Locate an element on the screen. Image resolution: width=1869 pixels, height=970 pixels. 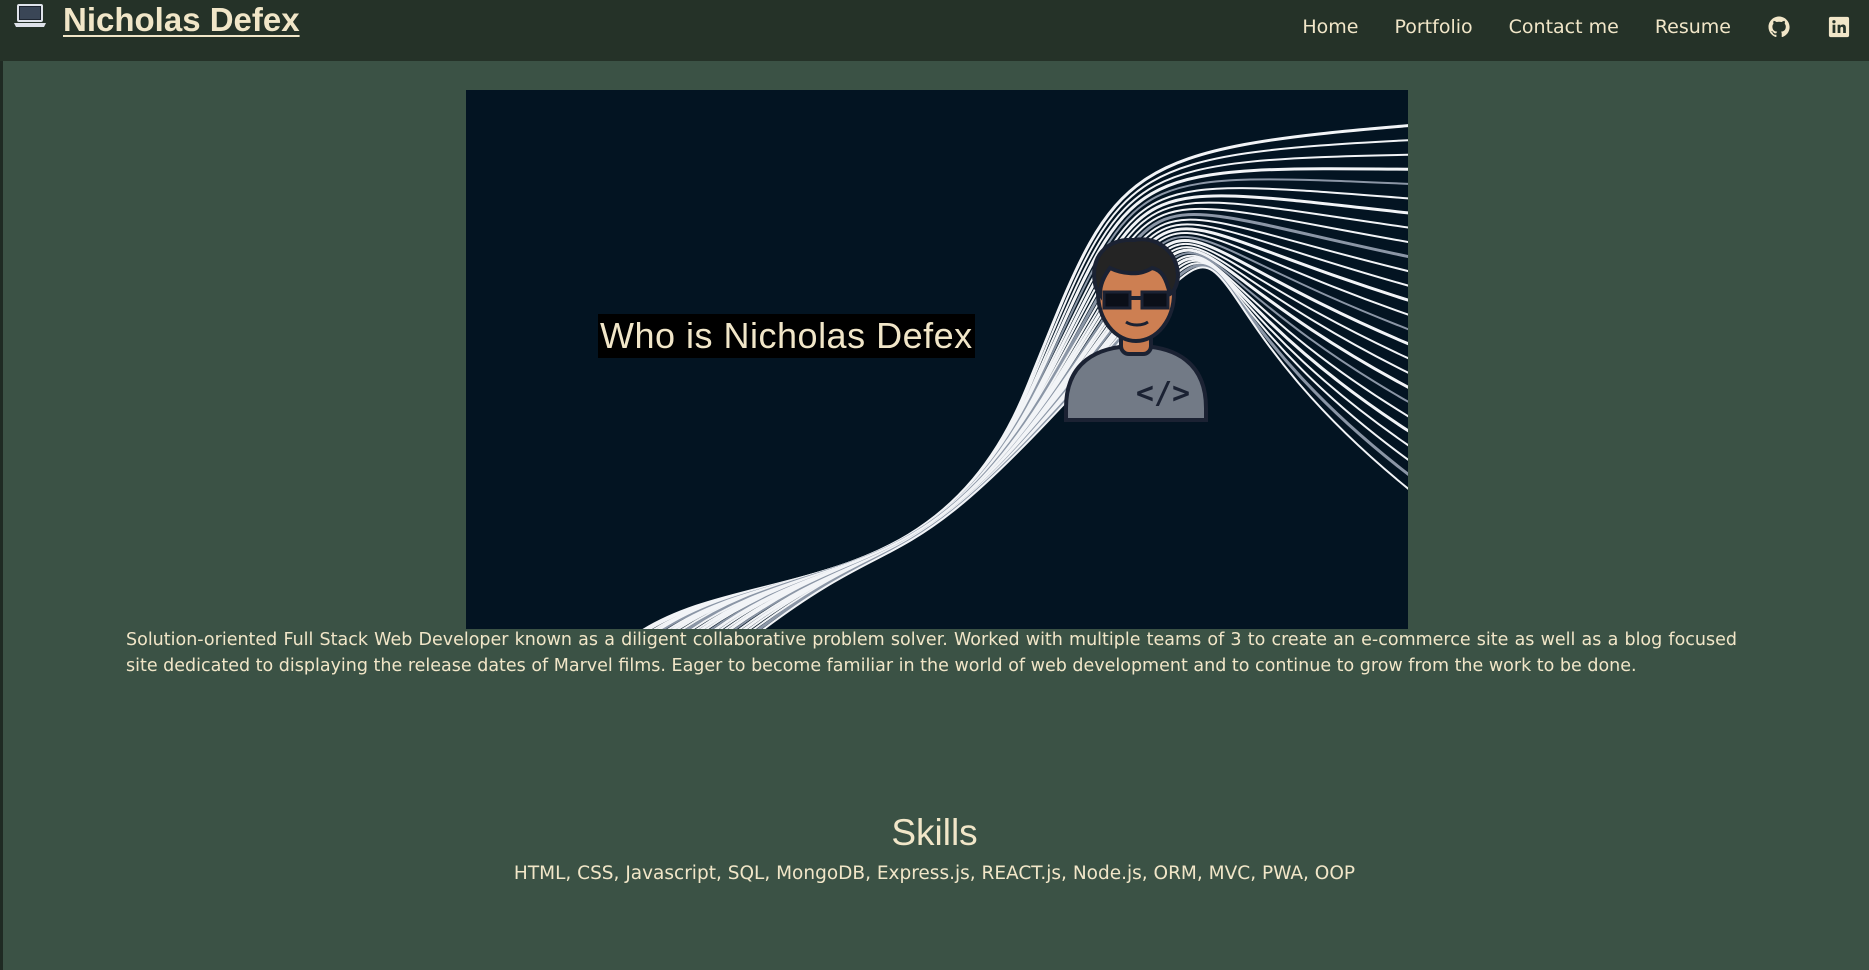
hero-title: Who is Nicholas Defex is located at coordinates (786, 336).